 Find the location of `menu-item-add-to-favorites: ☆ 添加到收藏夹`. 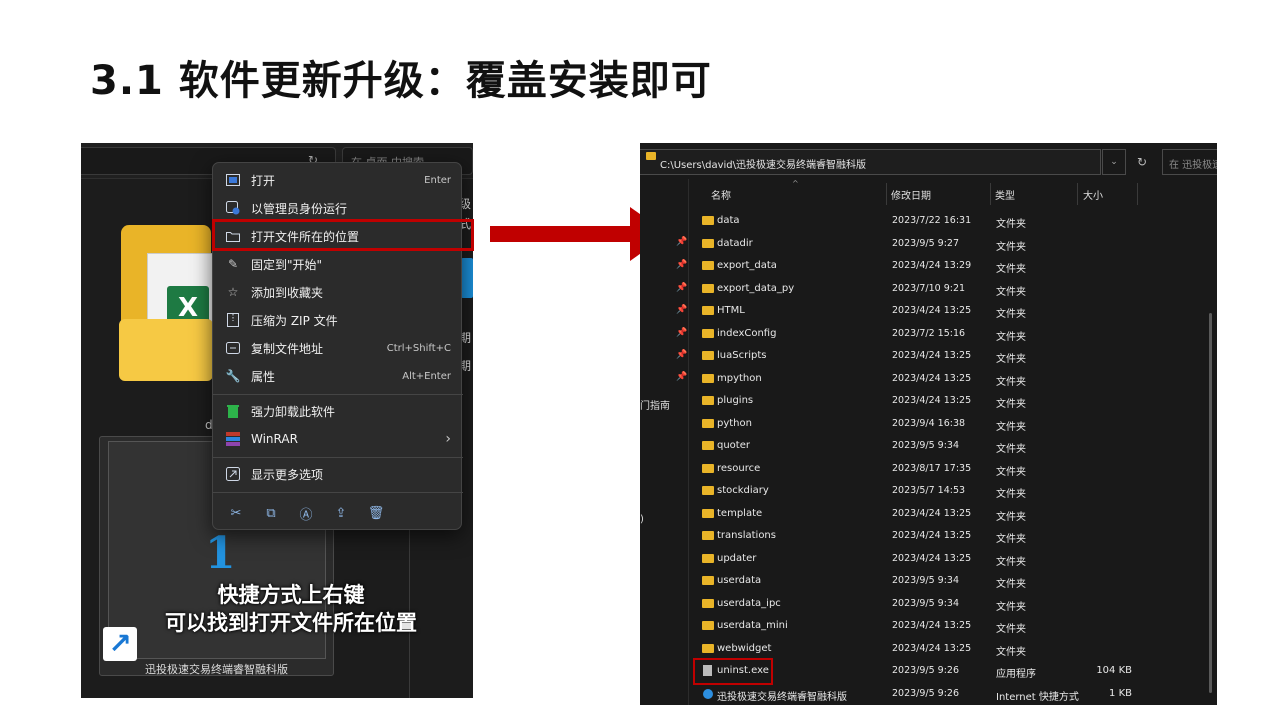

menu-item-add-to-favorites: ☆ 添加到收藏夹 is located at coordinates (338, 292).